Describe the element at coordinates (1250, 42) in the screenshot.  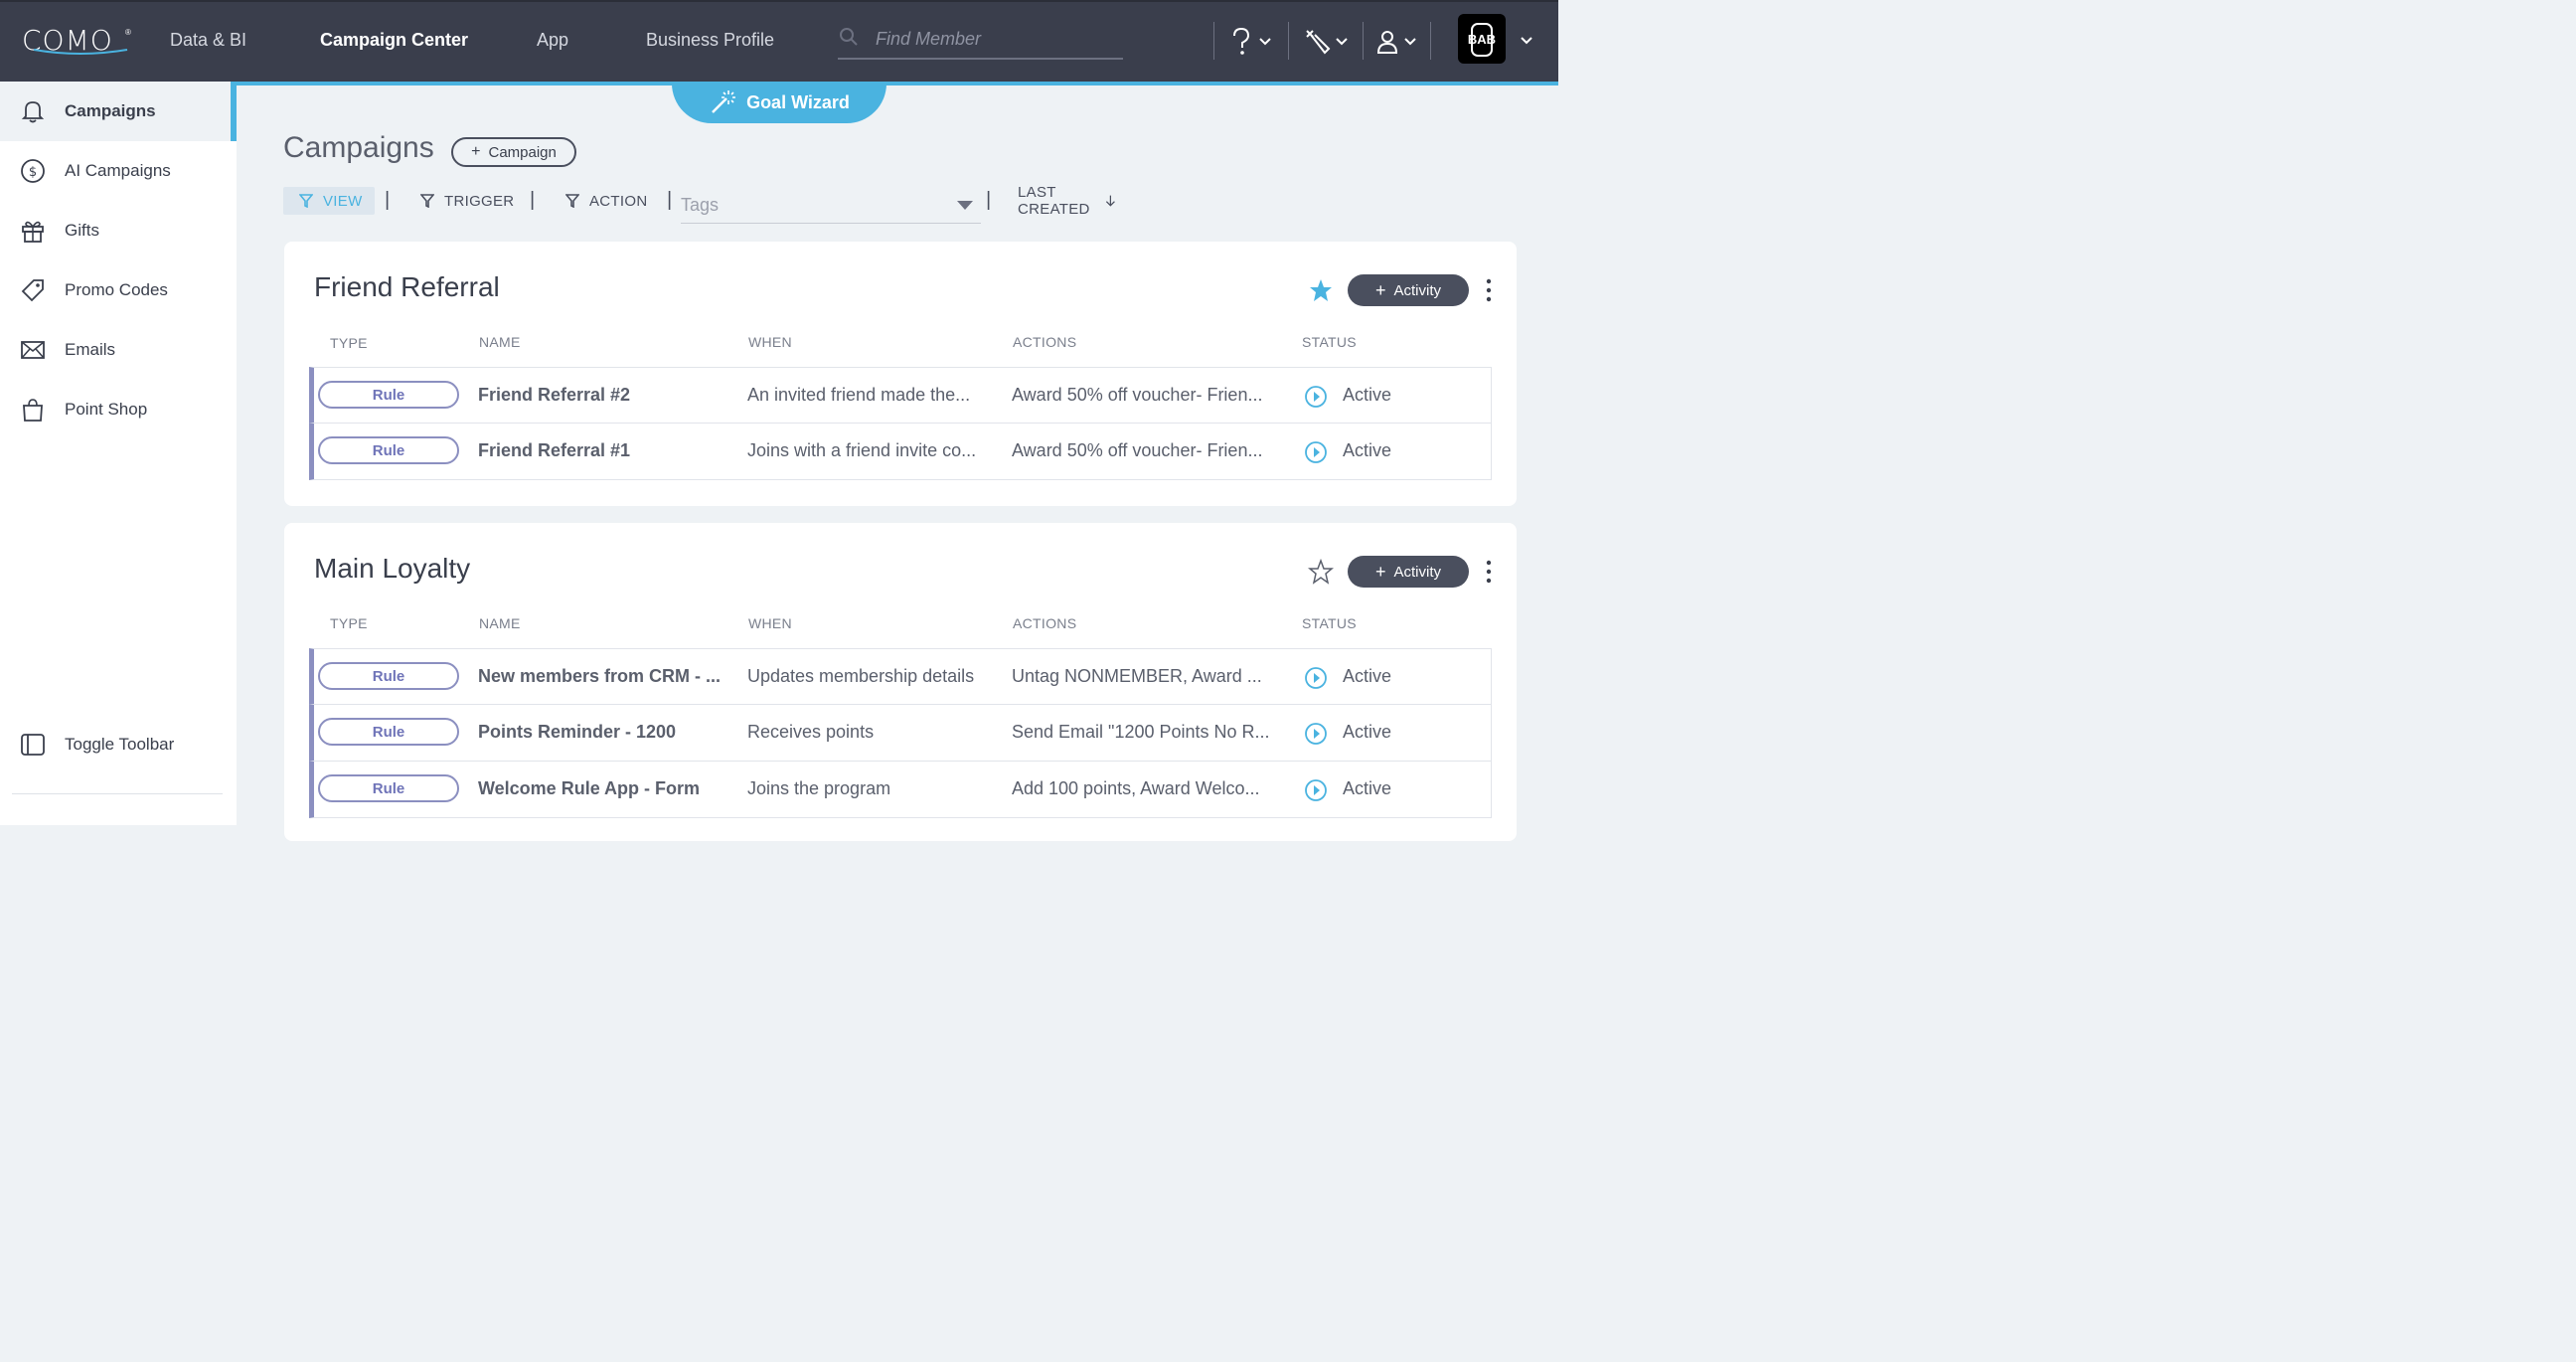
I see `help-menu-button` at that location.